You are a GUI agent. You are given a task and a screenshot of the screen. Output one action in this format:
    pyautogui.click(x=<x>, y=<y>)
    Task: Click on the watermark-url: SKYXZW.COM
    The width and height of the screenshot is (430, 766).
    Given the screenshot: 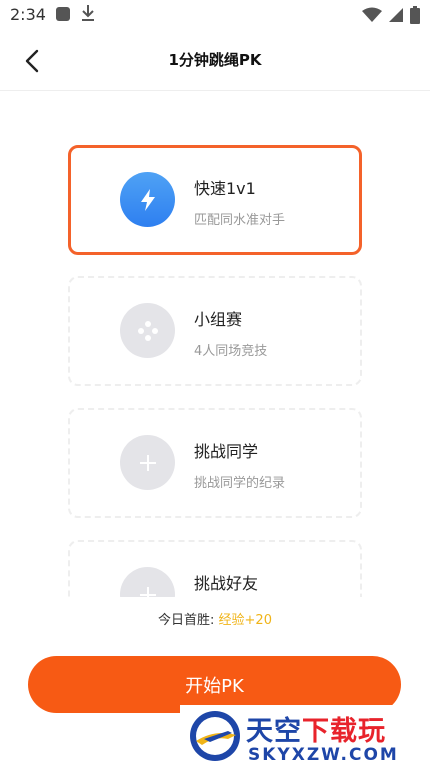 What is the action you would take?
    pyautogui.click(x=323, y=755)
    